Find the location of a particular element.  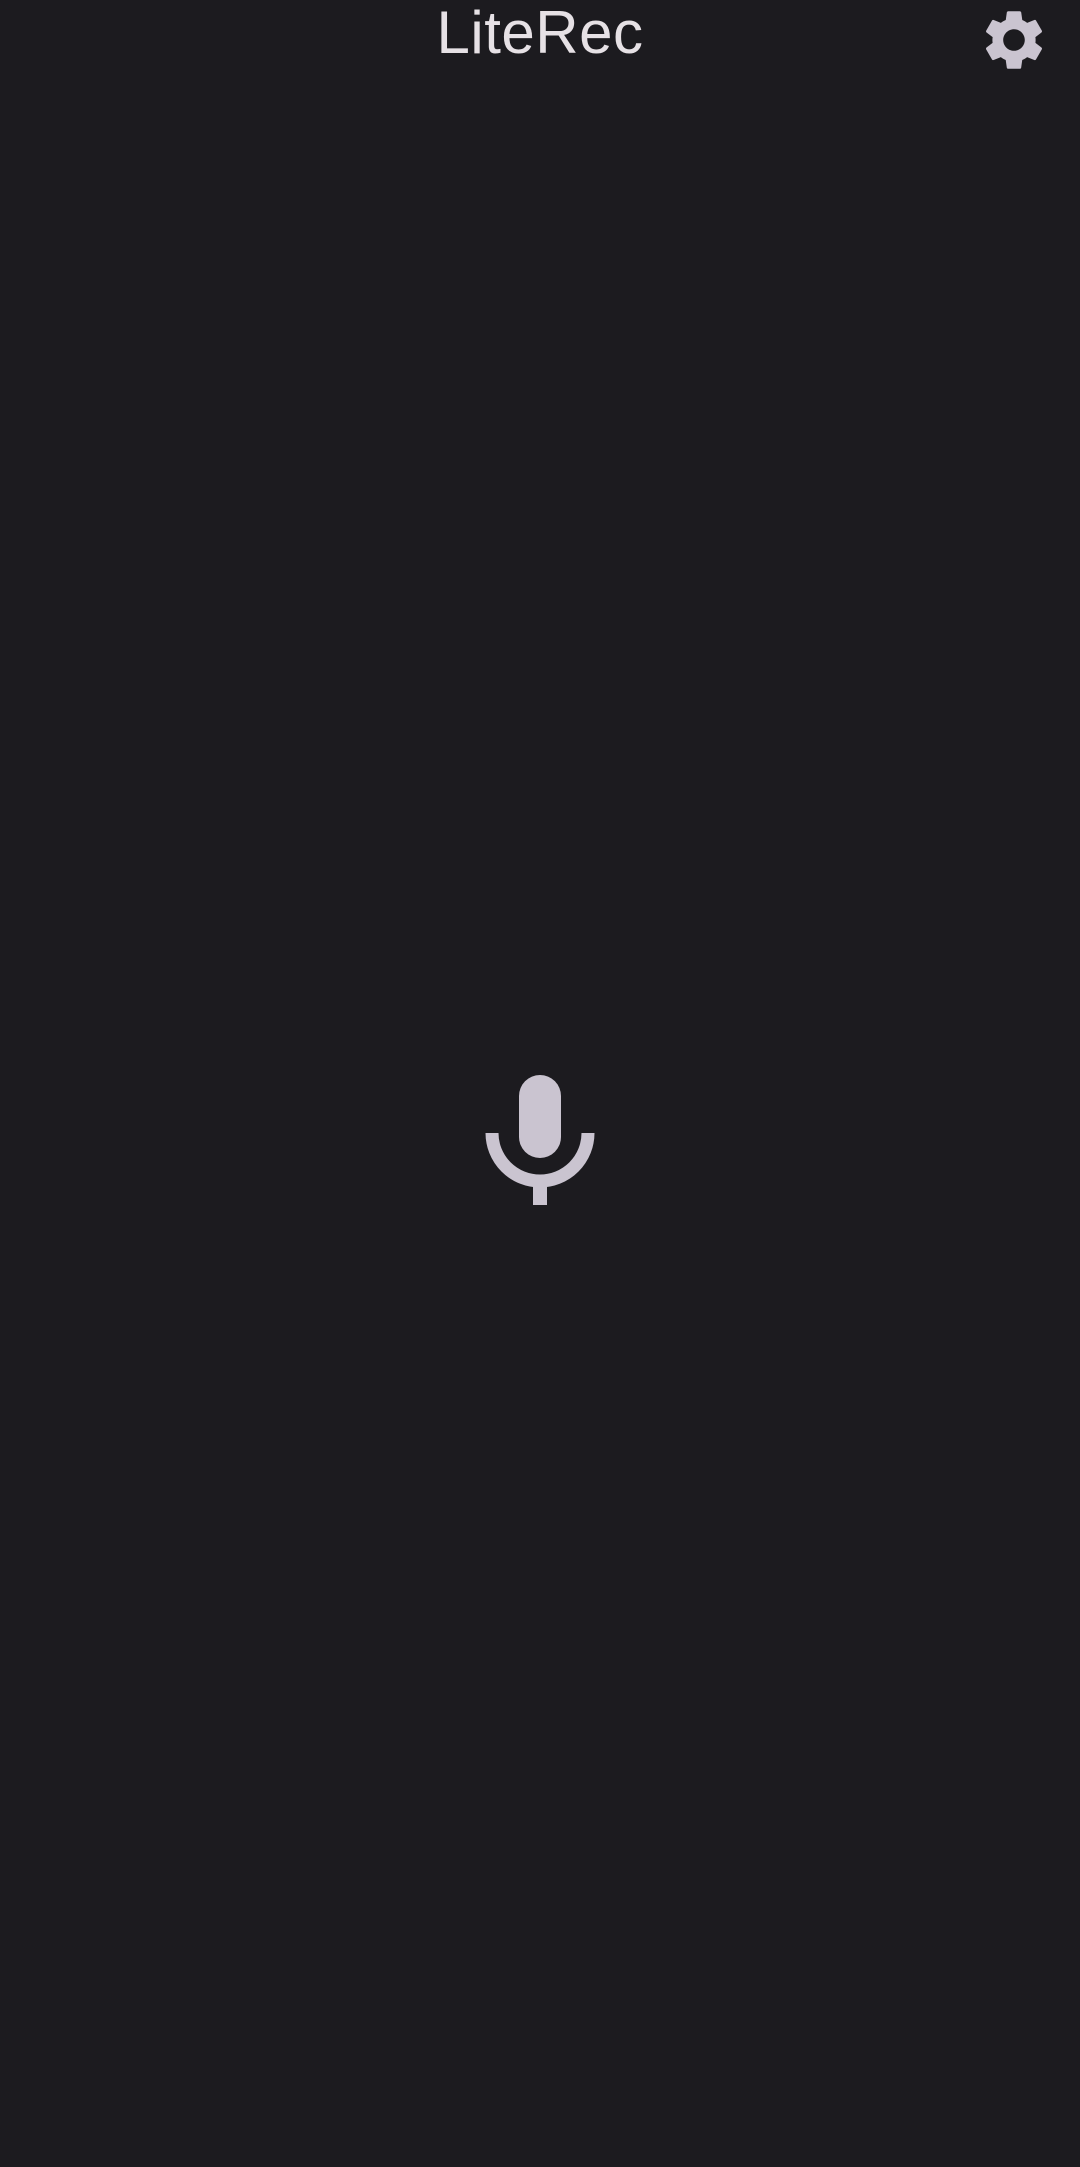

settings-button is located at coordinates (1014, 40).